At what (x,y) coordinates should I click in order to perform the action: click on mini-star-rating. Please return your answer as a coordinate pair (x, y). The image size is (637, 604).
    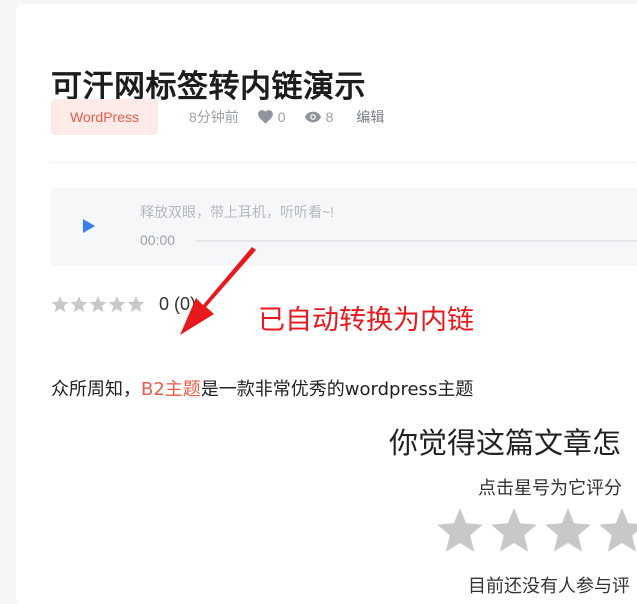
    Looking at the image, I should click on (98, 304).